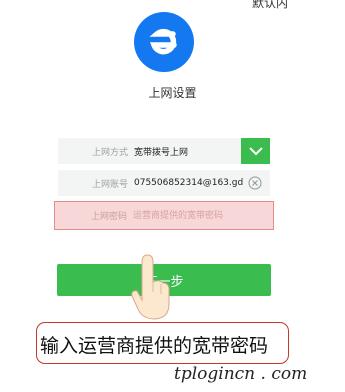 The width and height of the screenshot is (345, 392). Describe the element at coordinates (150, 287) in the screenshot. I see `pointing-hand-icon` at that location.